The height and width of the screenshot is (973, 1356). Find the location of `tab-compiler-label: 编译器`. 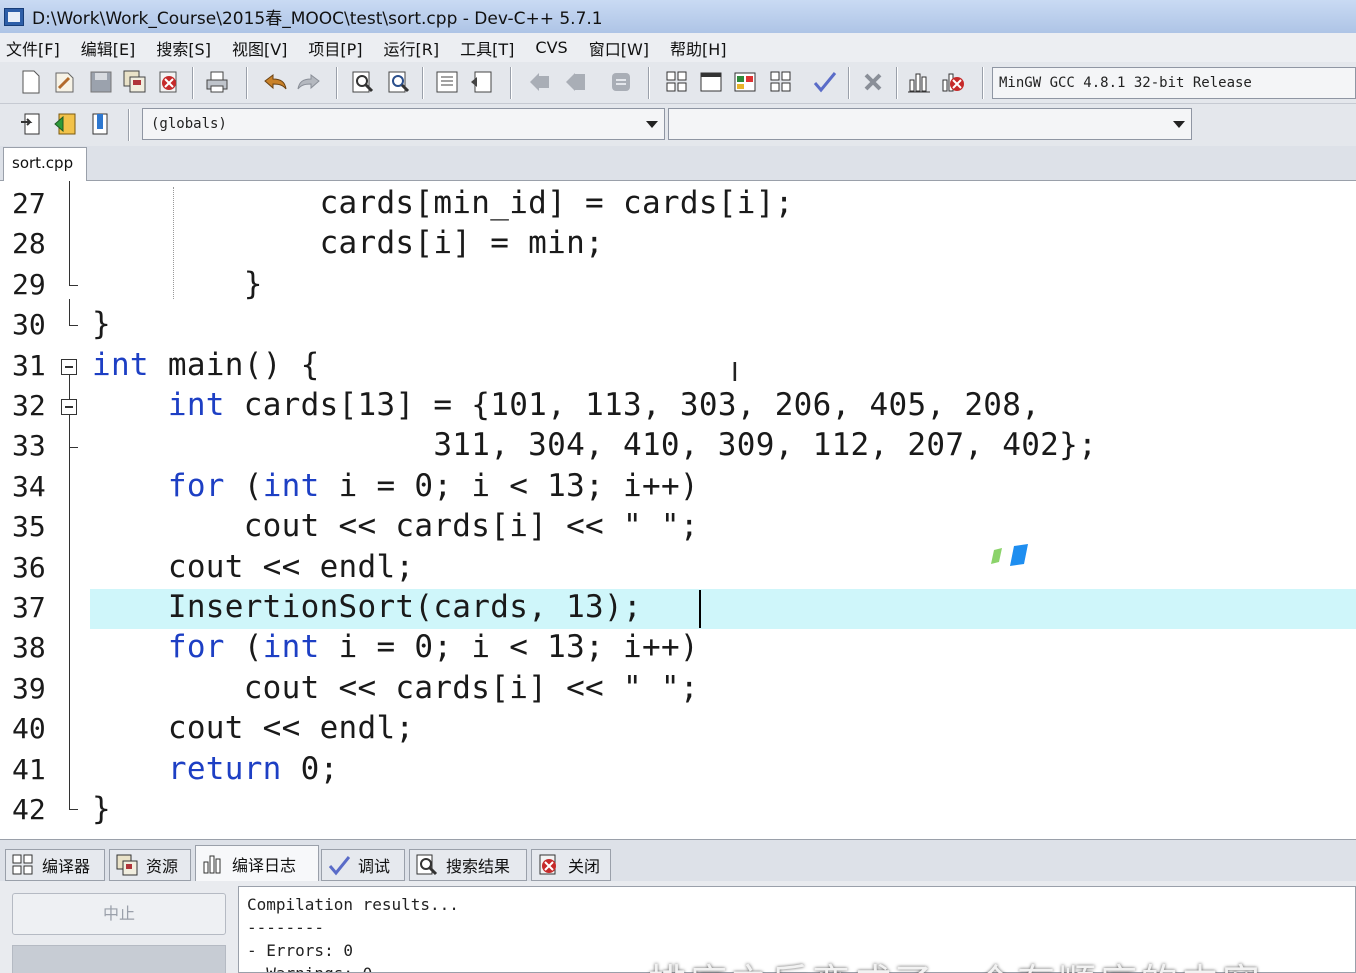

tab-compiler-label: 编译器 is located at coordinates (66, 866).